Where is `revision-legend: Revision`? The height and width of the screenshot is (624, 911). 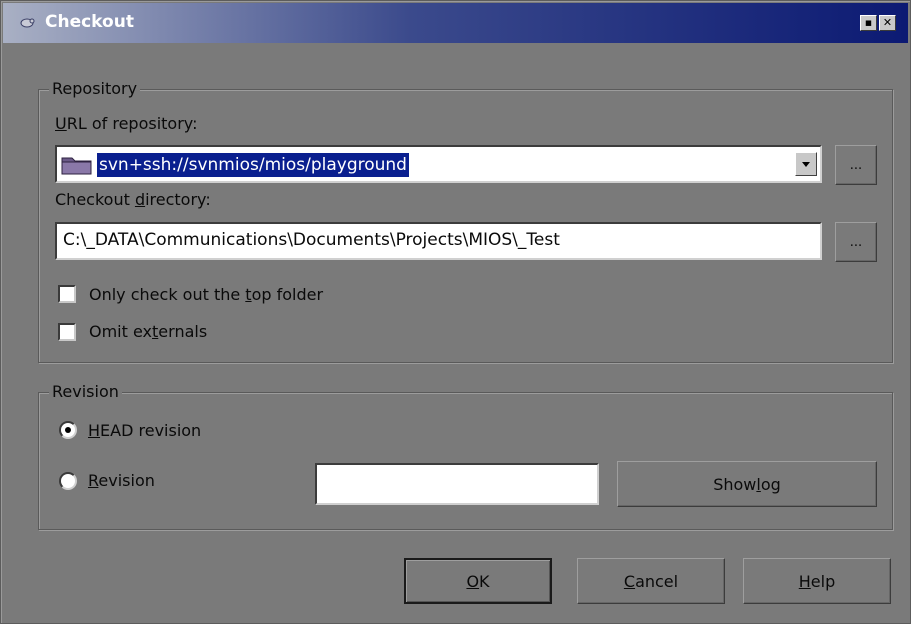 revision-legend: Revision is located at coordinates (85, 392).